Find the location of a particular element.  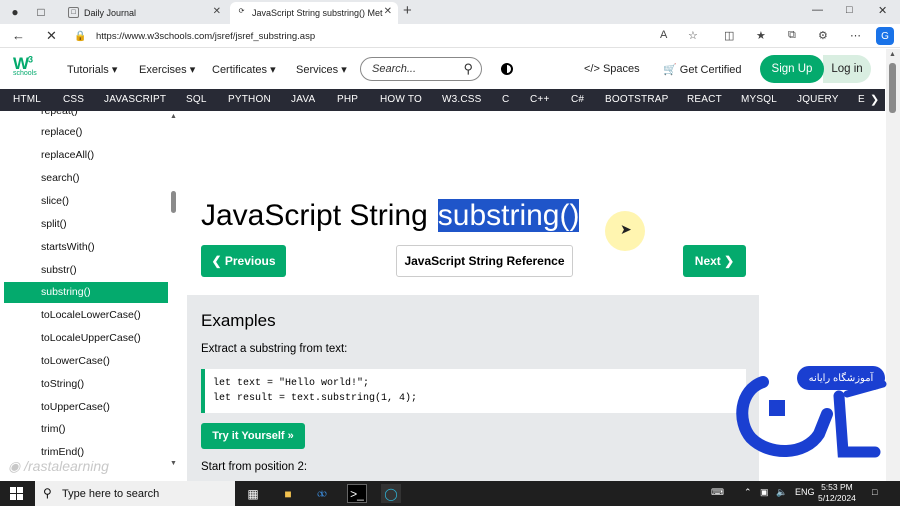

tab-actions-icon: □ is located at coordinates (41, 12).